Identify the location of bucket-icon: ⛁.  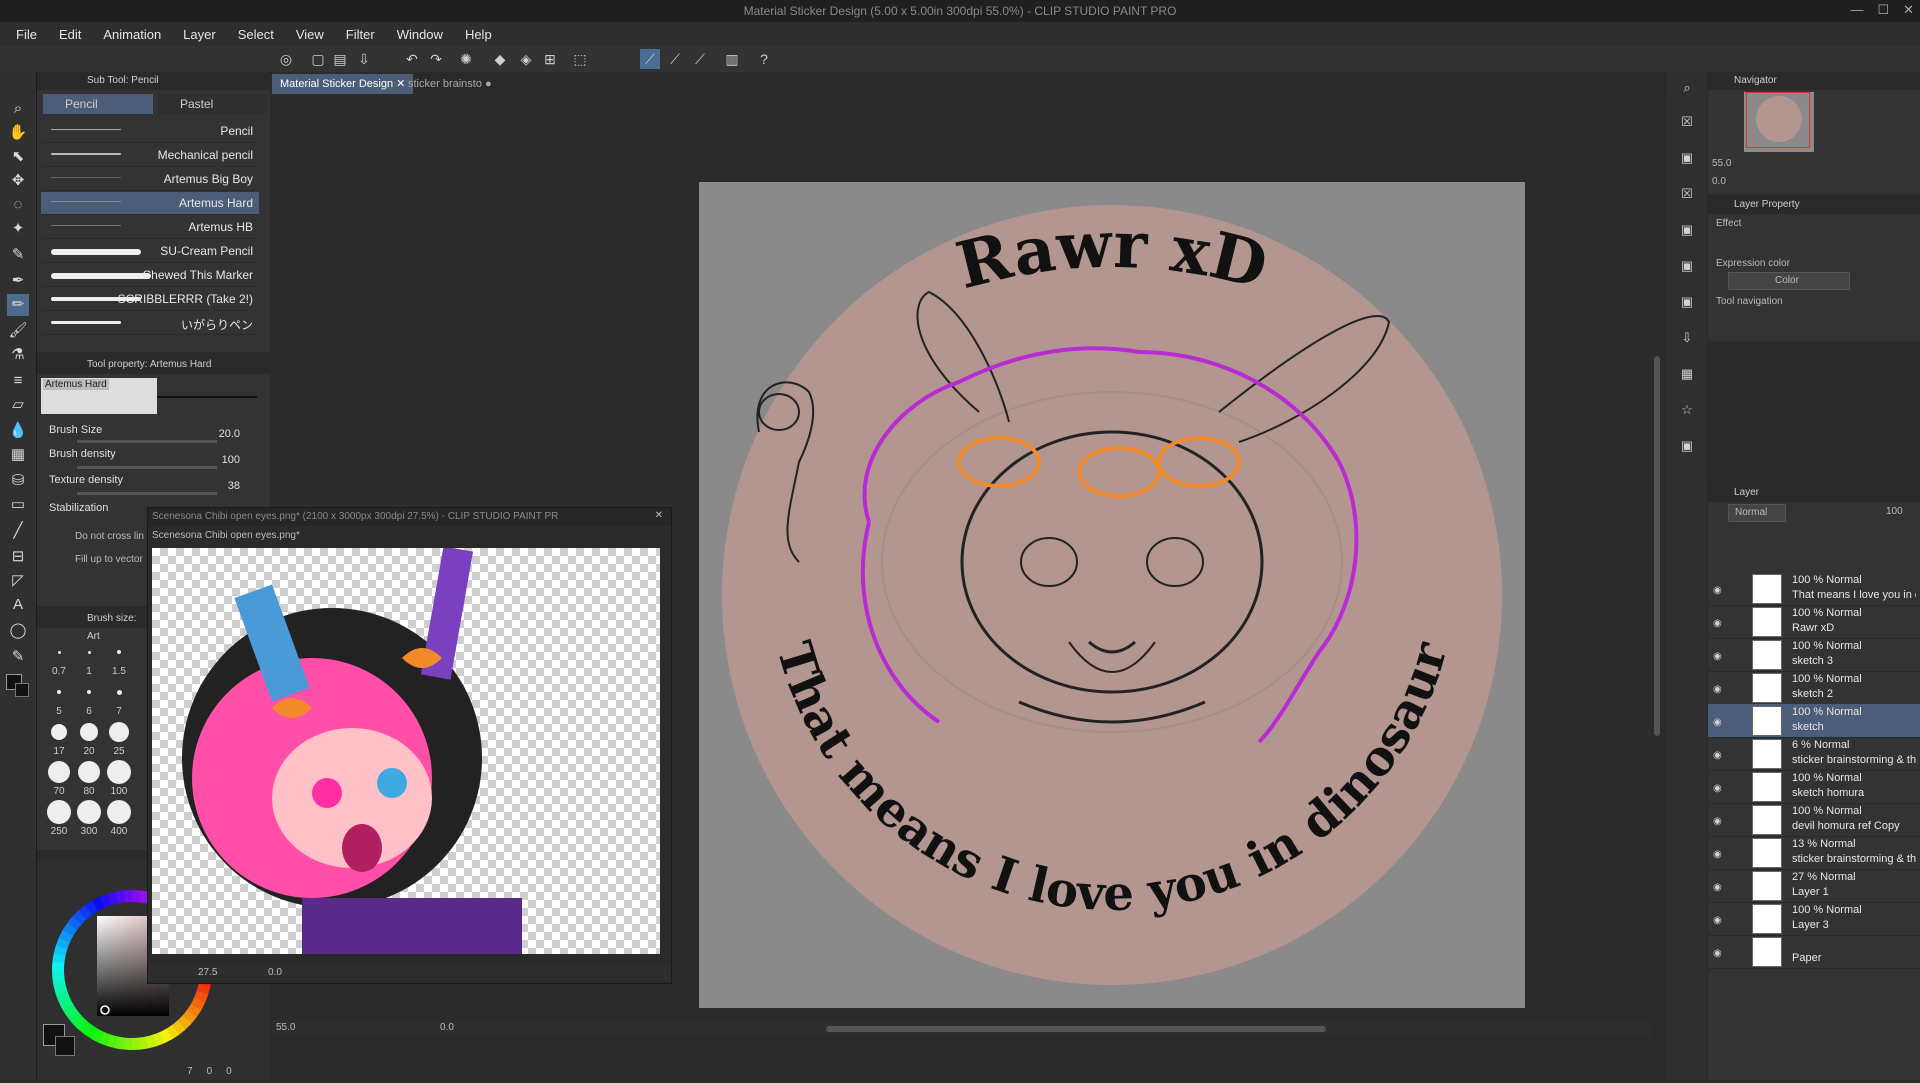
(18, 481).